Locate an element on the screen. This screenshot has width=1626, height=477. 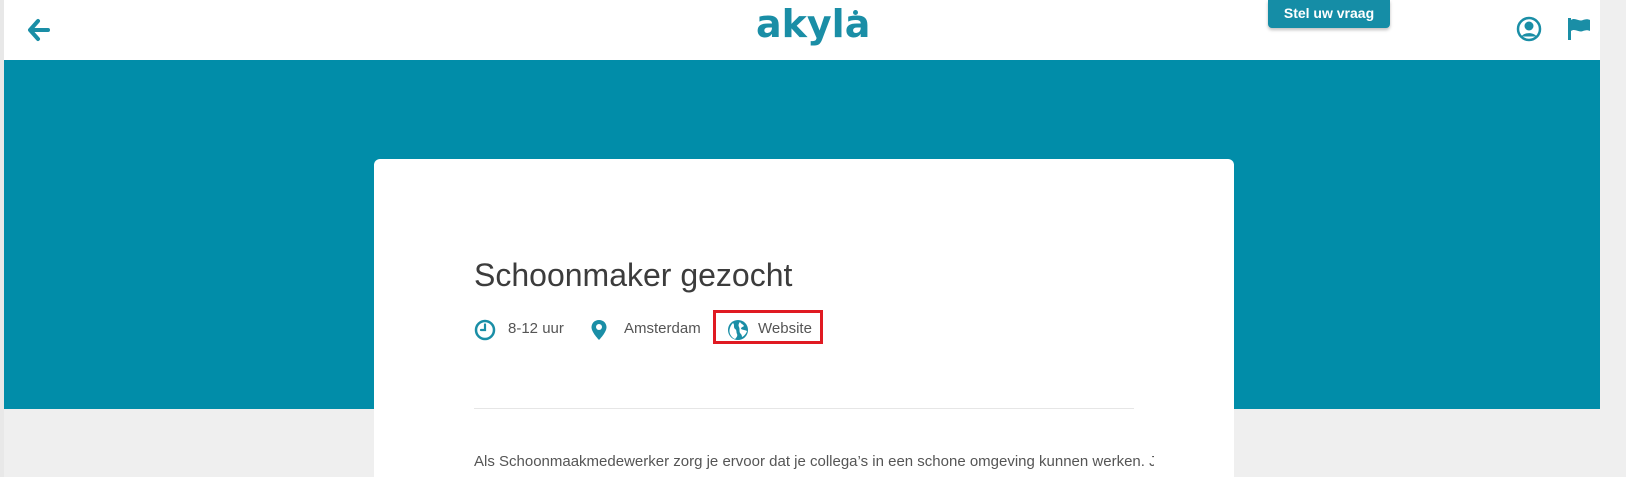
logo-dot is located at coordinates (855, 12).